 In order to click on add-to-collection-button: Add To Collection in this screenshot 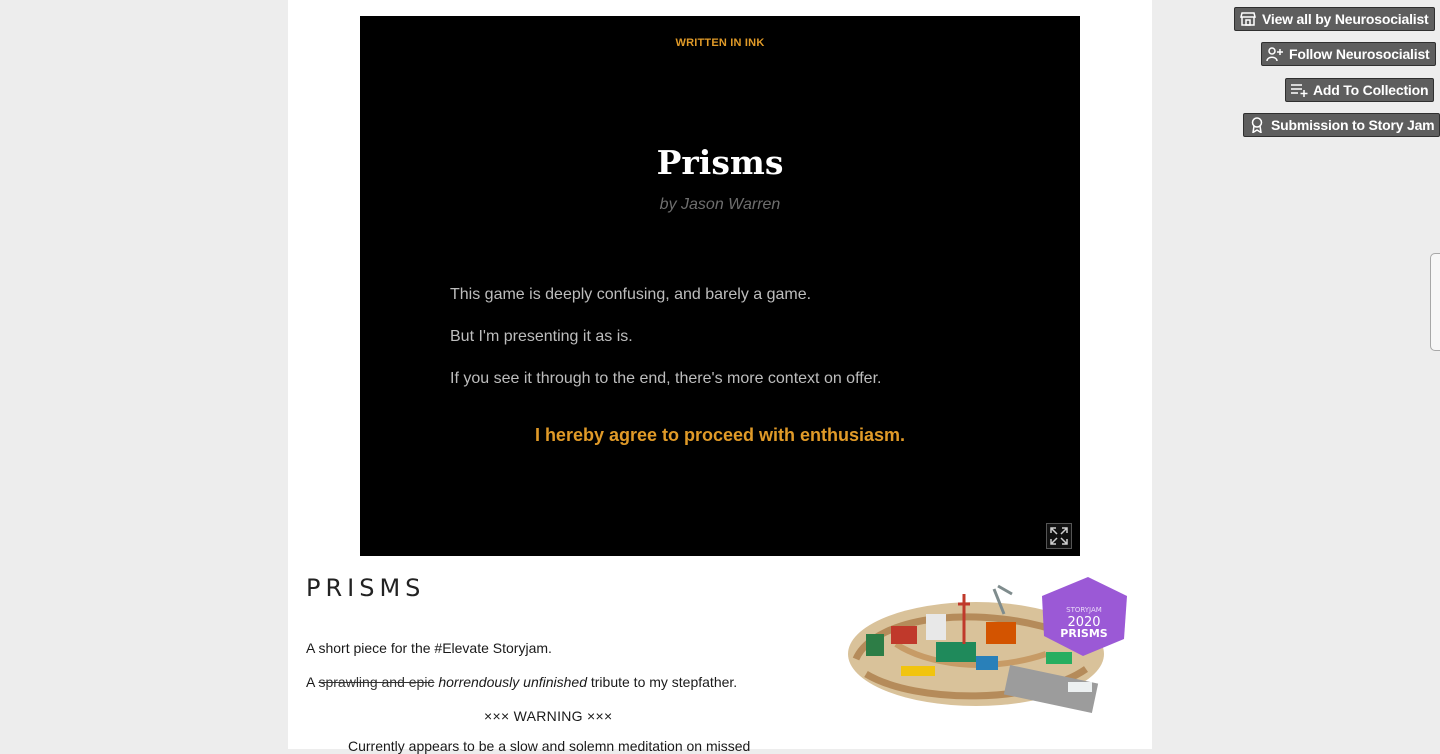, I will do `click(1360, 90)`.